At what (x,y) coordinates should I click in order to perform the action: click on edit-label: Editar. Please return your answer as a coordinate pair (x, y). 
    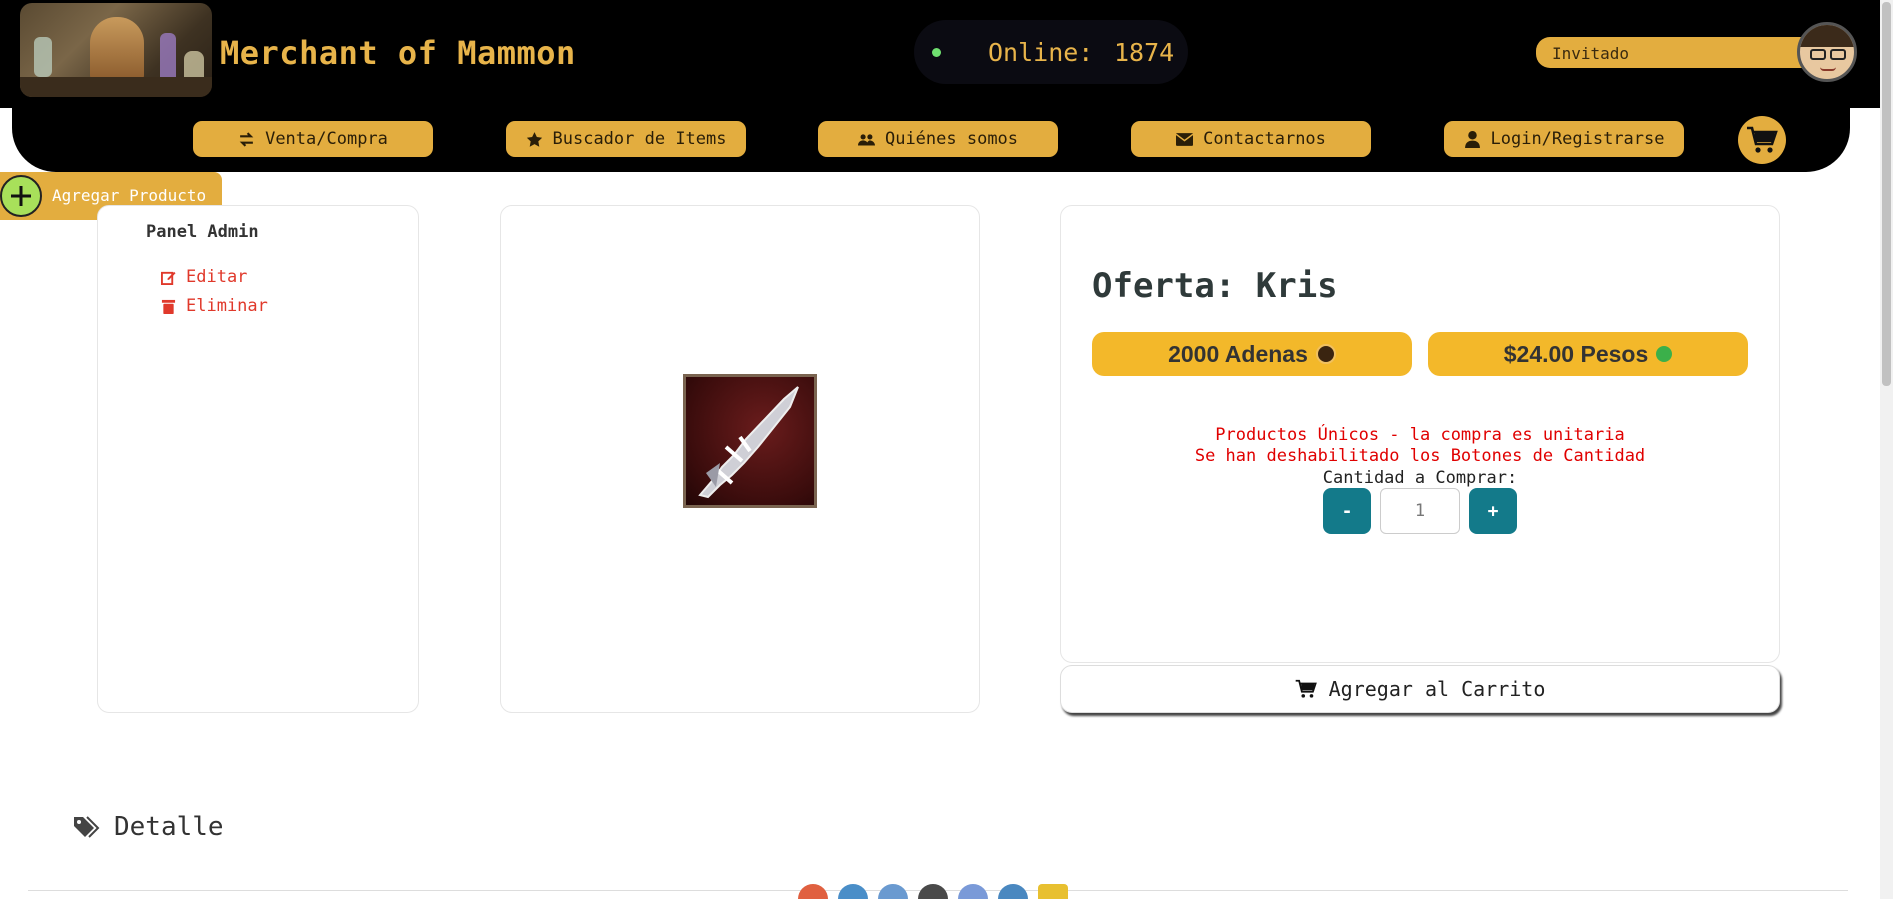
    Looking at the image, I should click on (217, 277).